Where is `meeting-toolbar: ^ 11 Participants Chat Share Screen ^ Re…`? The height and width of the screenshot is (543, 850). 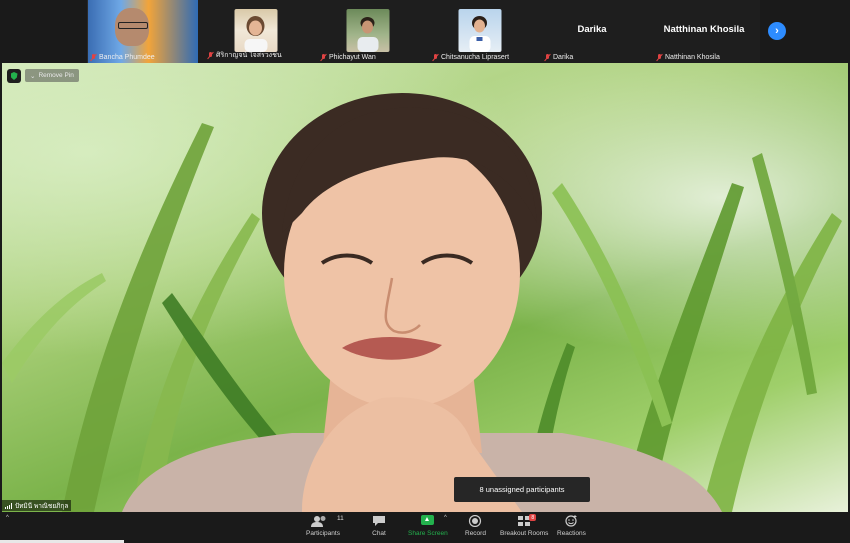 meeting-toolbar: ^ 11 Participants Chat Share Screen ^ Re… is located at coordinates (425, 527).